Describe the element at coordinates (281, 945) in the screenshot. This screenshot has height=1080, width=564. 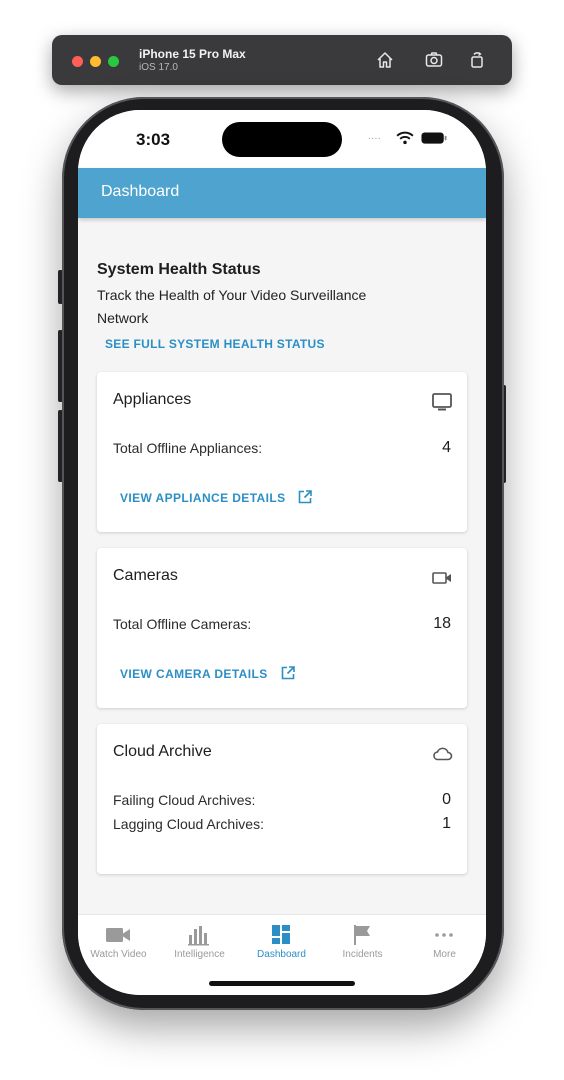
I see `nav-item-dashboard: Dashboard` at that location.